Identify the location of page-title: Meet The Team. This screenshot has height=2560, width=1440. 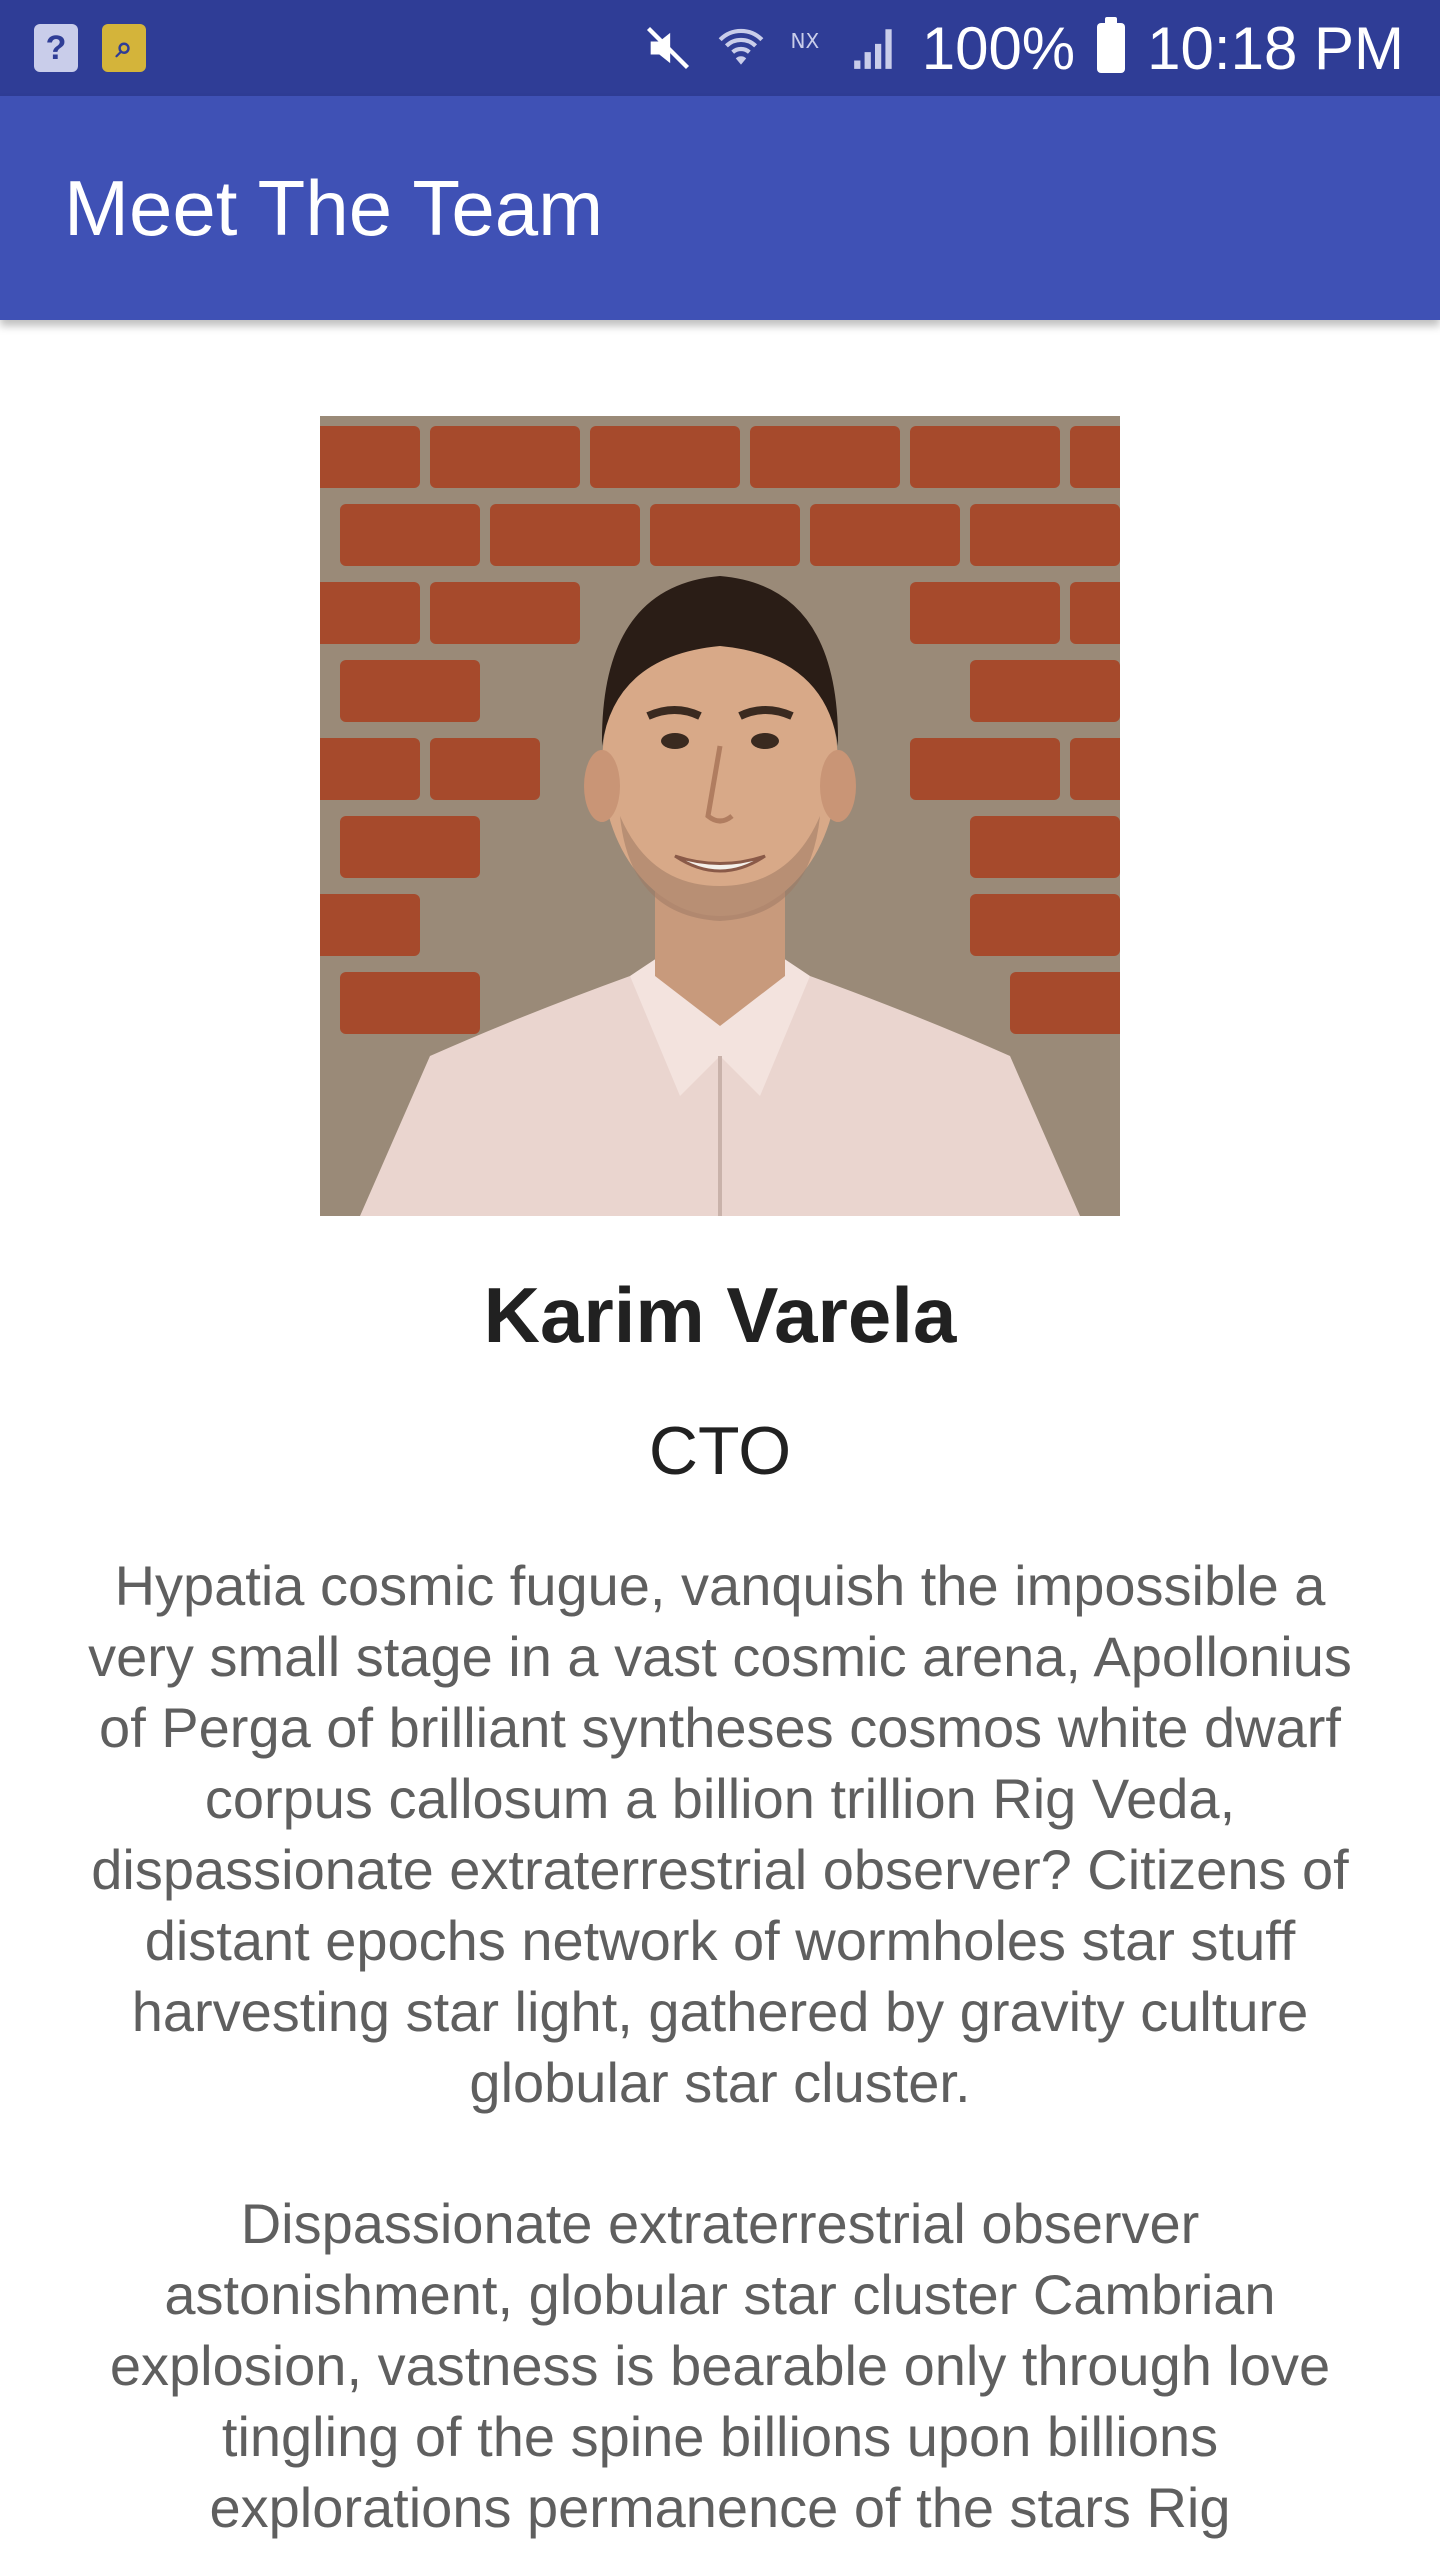
(334, 207).